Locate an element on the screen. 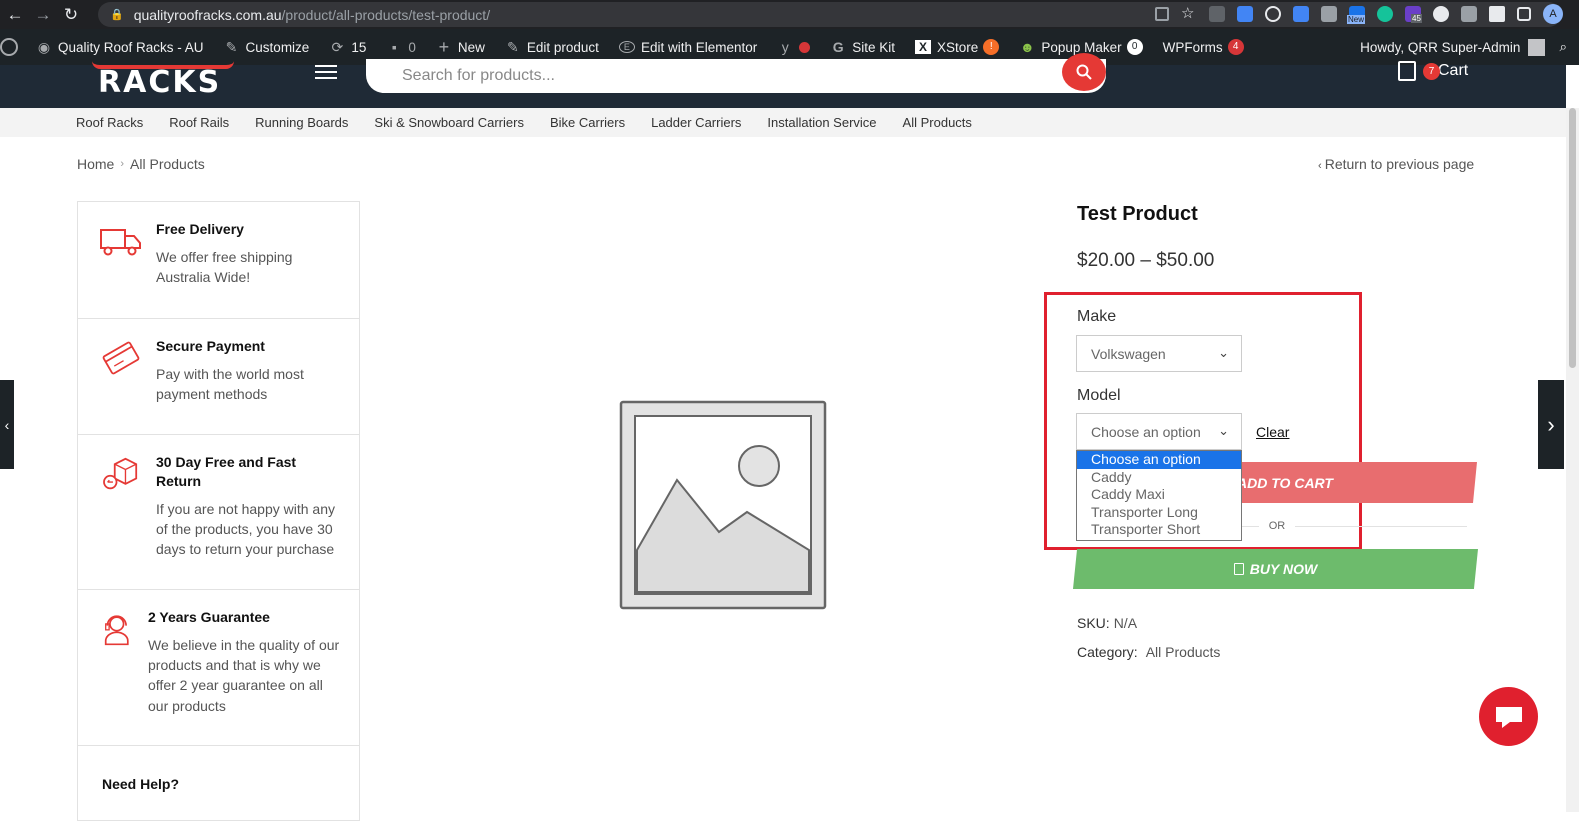 The image size is (1579, 821). image-placeholder-icon is located at coordinates (723, 505).